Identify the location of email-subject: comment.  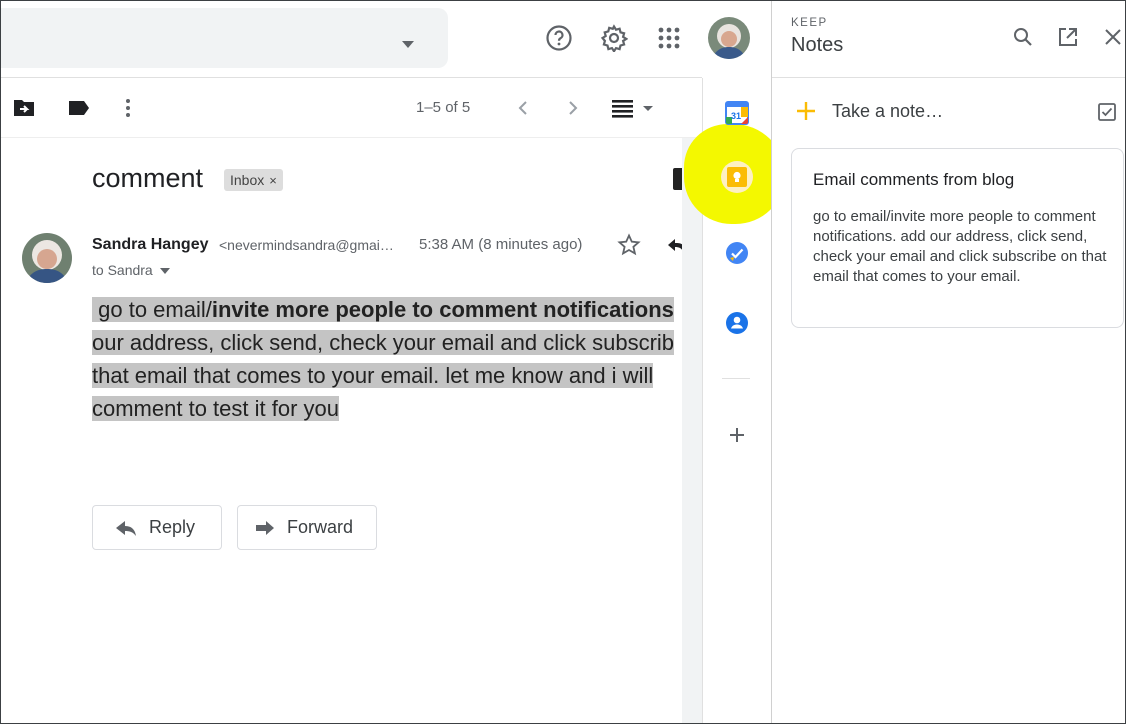
(148, 178).